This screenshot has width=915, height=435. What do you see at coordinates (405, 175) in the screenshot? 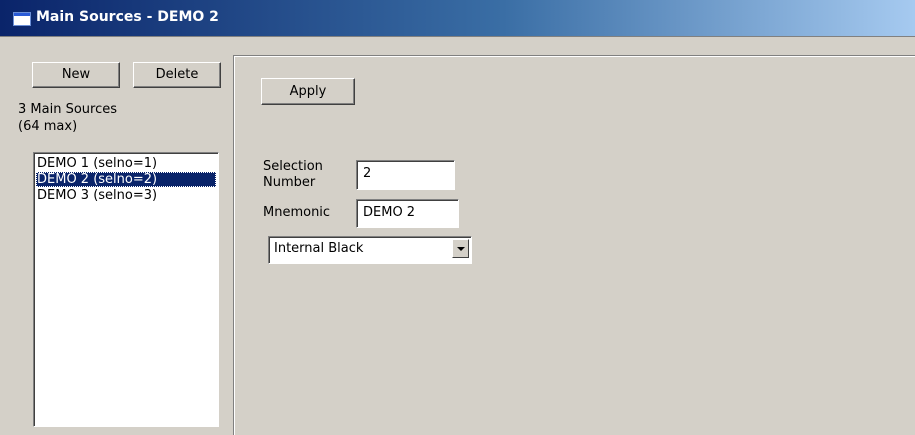
I see `selection-number-field: 2` at bounding box center [405, 175].